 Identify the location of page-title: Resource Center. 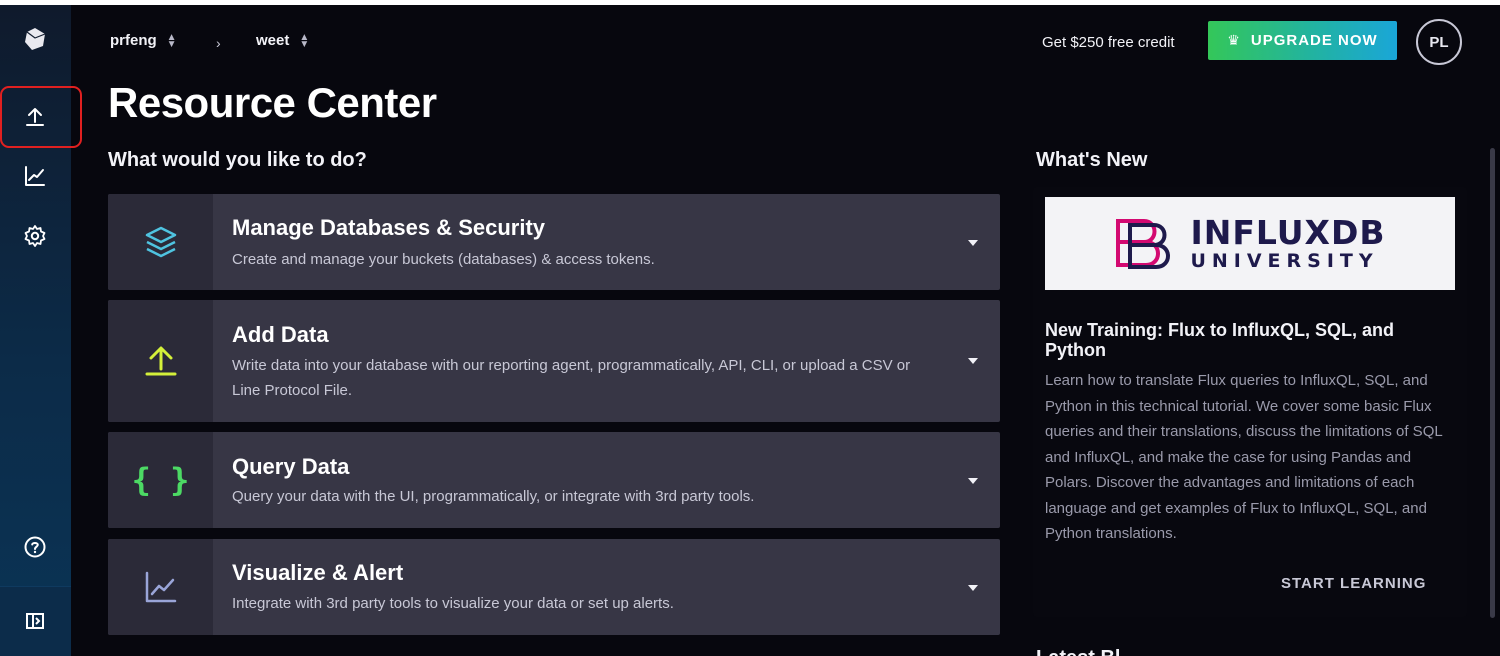
(272, 102).